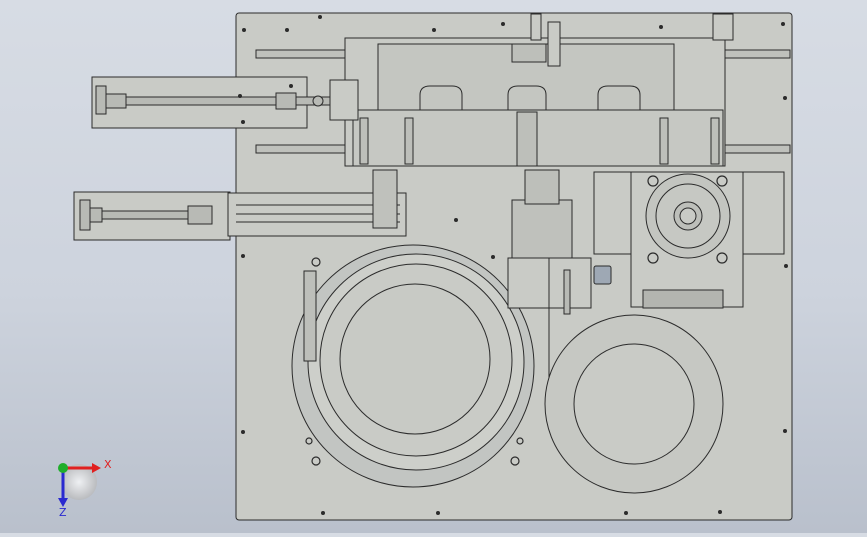 The width and height of the screenshot is (867, 537). Describe the element at coordinates (385, 199) in the screenshot. I see `transfer-clamp` at that location.